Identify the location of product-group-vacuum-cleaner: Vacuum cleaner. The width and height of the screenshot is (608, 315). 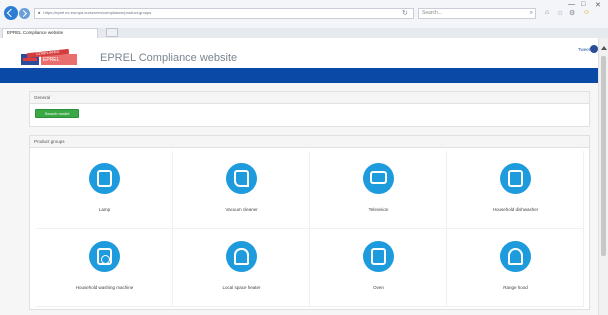
(241, 190).